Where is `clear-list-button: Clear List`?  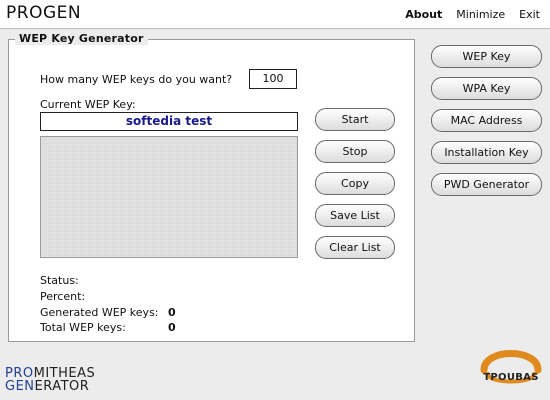 clear-list-button: Clear List is located at coordinates (355, 247).